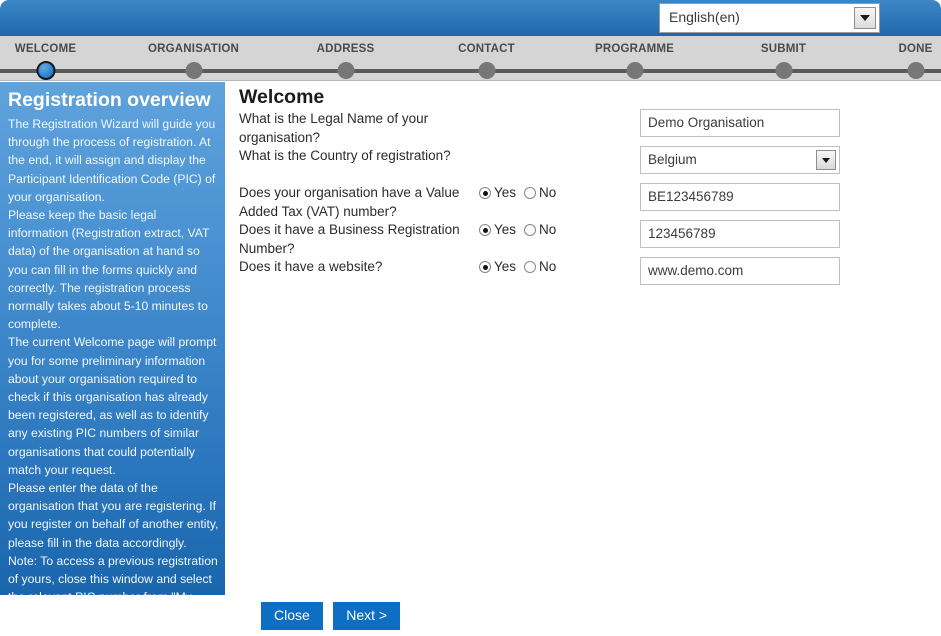 This screenshot has height=636, width=941. Describe the element at coordinates (783, 58) in the screenshot. I see `step-submit: SUBMIT` at that location.